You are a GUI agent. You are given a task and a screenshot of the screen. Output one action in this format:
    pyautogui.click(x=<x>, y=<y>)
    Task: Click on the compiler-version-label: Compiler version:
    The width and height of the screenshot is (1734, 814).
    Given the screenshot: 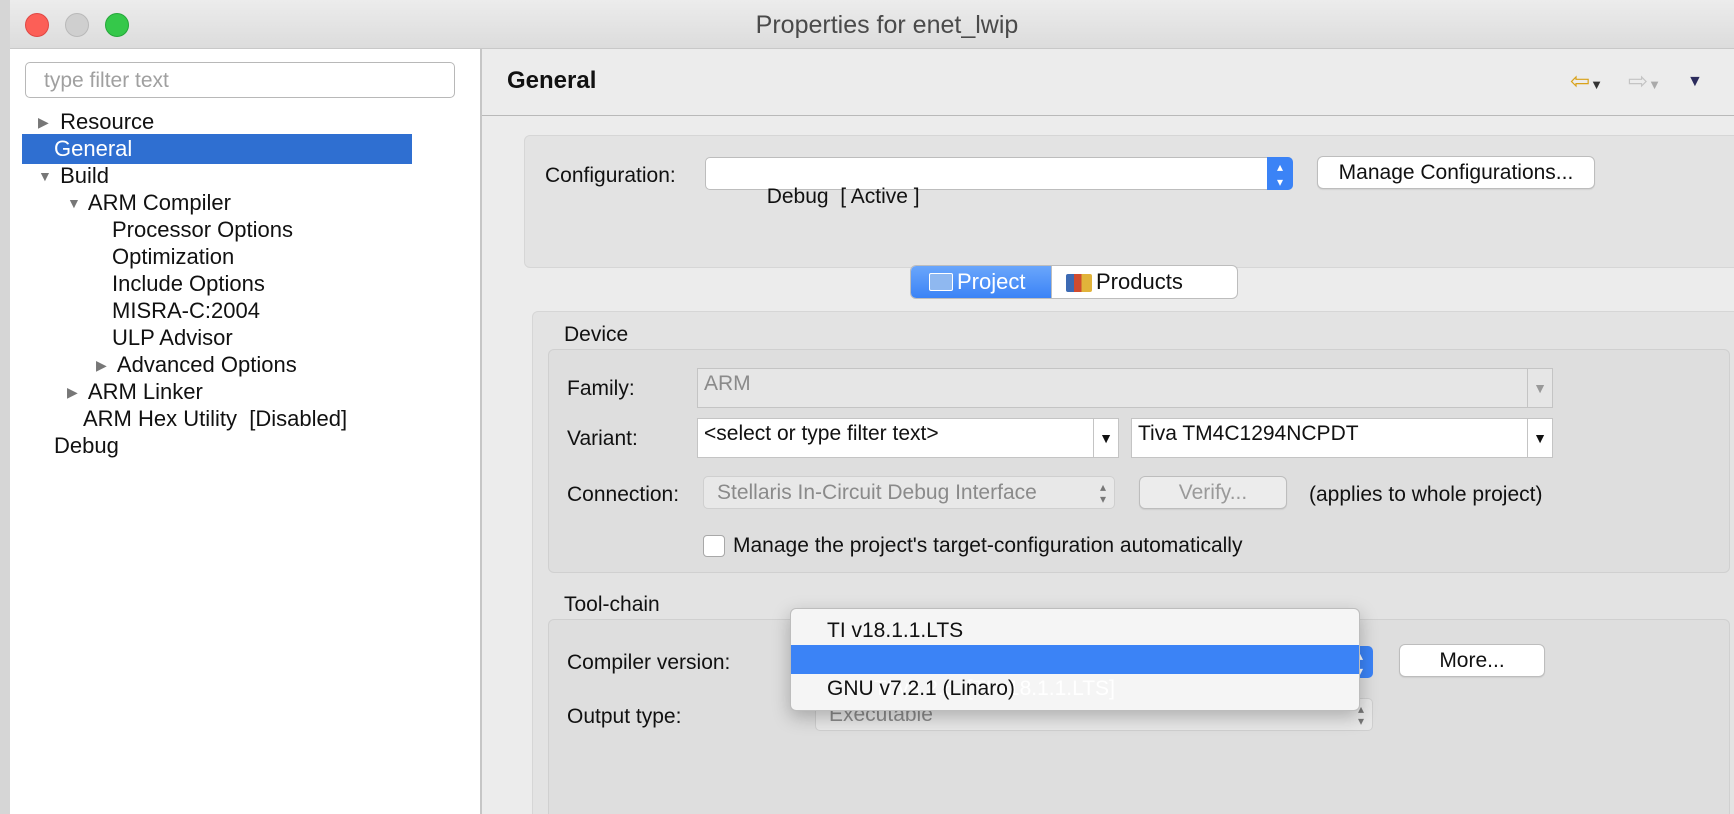 What is the action you would take?
    pyautogui.click(x=649, y=662)
    